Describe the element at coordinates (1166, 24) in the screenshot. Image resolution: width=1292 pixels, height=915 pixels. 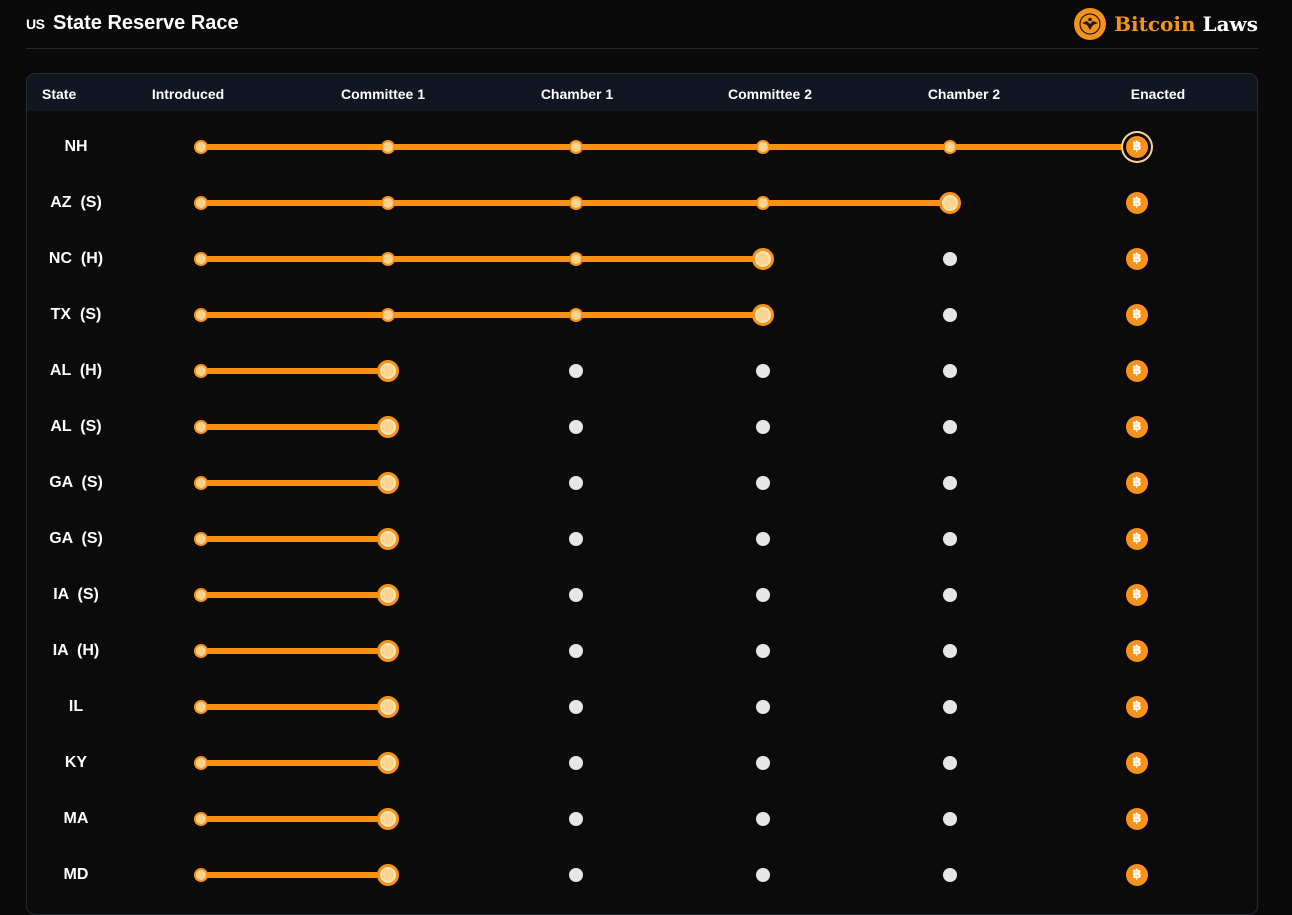
I see `brand-logo: Bitcoin Laws` at that location.